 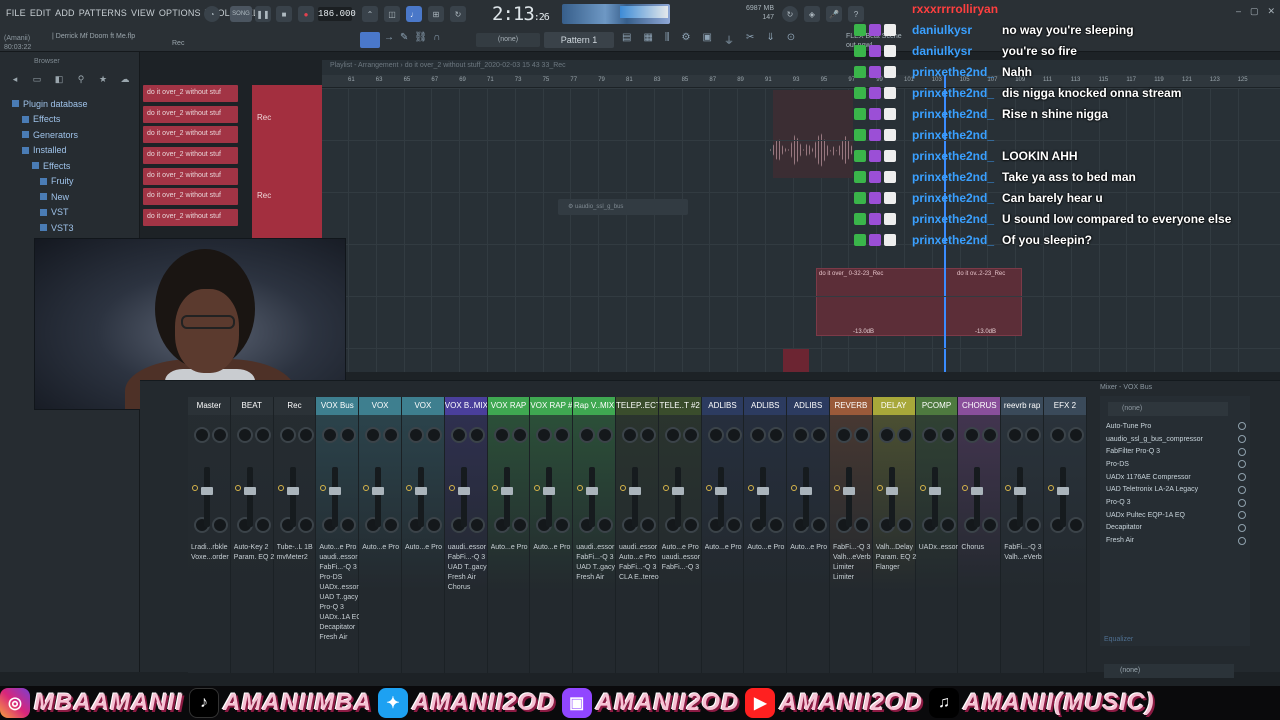 What do you see at coordinates (1176, 439) in the screenshot?
I see `fx-slot: uaudio_ssl_g_bus_compressor` at bounding box center [1176, 439].